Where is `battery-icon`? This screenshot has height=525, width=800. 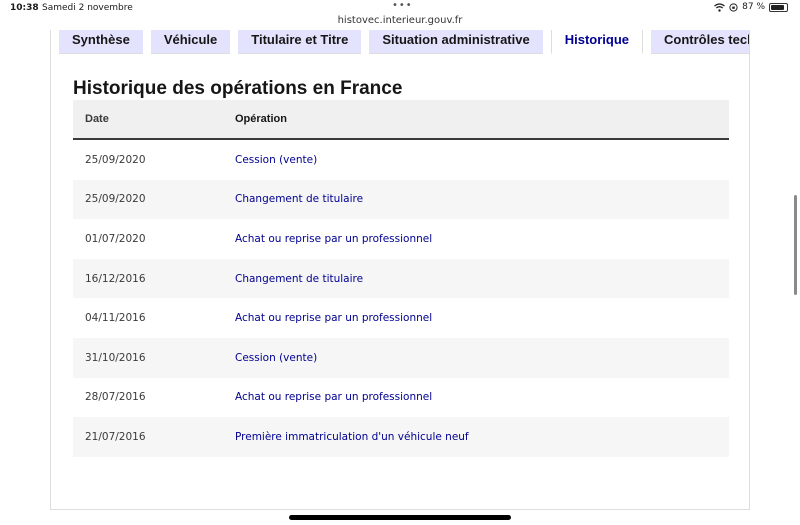 battery-icon is located at coordinates (778, 7).